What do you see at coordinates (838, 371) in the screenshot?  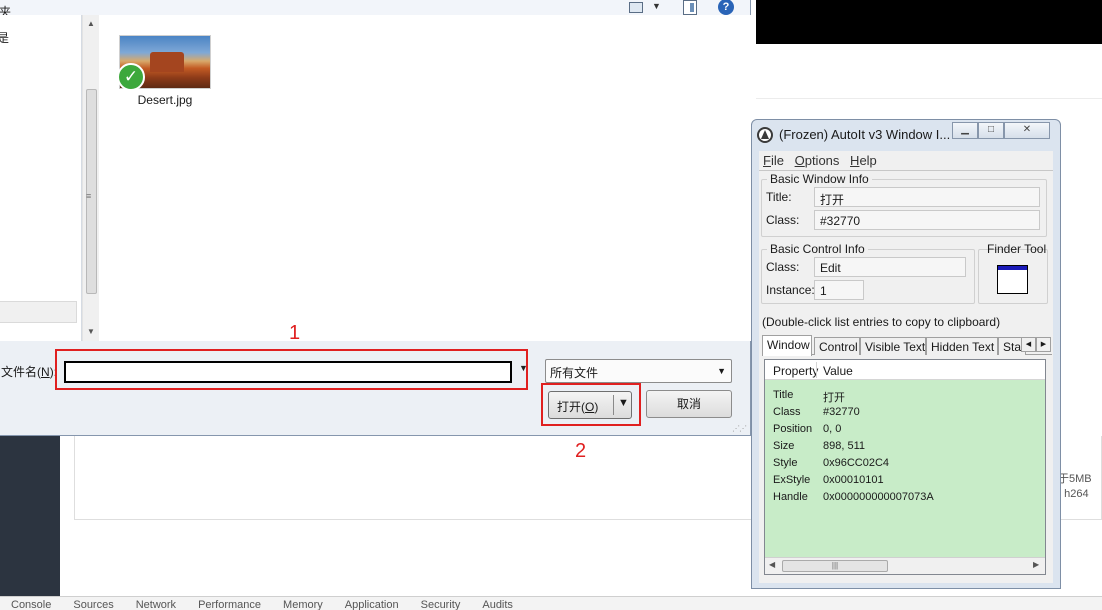 I see `column-header-value: Value` at bounding box center [838, 371].